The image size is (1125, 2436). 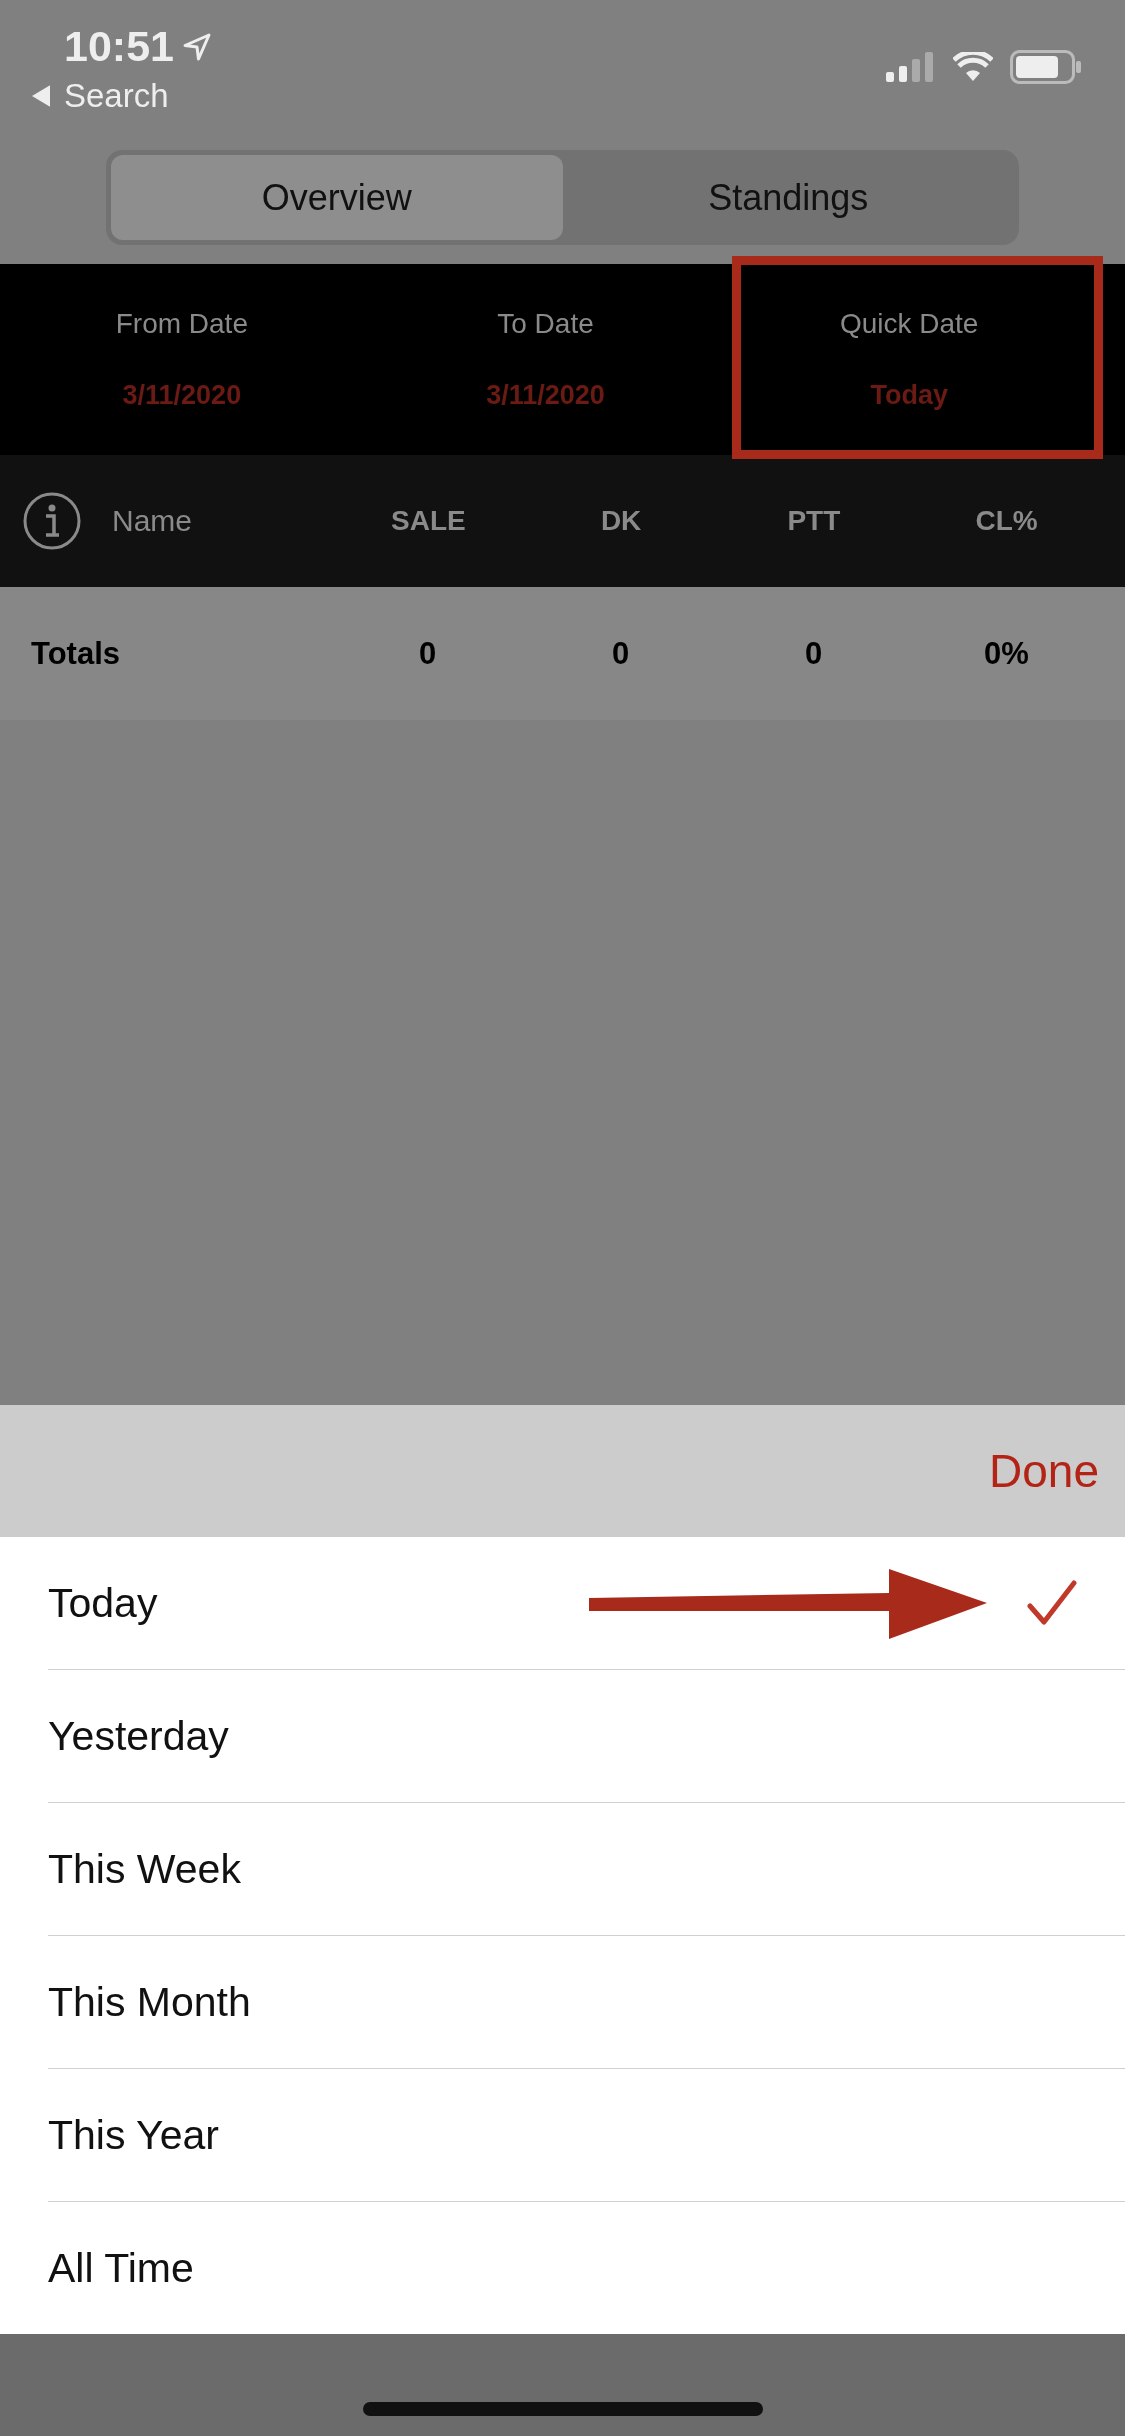 What do you see at coordinates (1046, 67) in the screenshot?
I see `battery-icon` at bounding box center [1046, 67].